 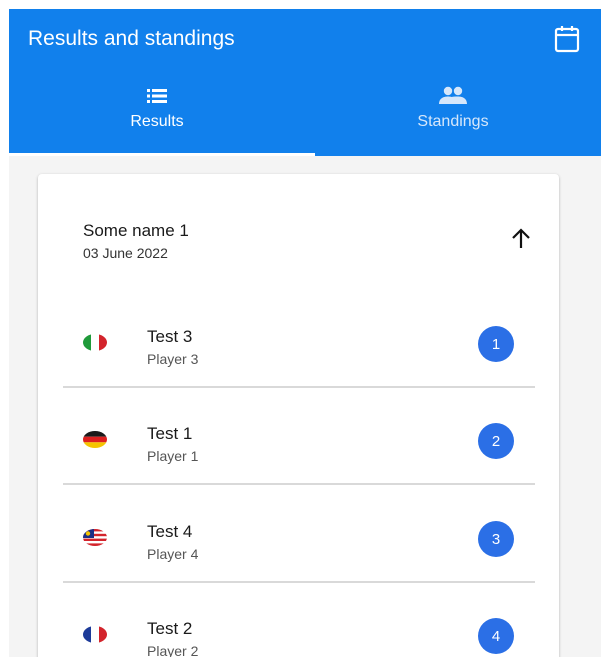 What do you see at coordinates (170, 433) in the screenshot?
I see `player-name: Test 1` at bounding box center [170, 433].